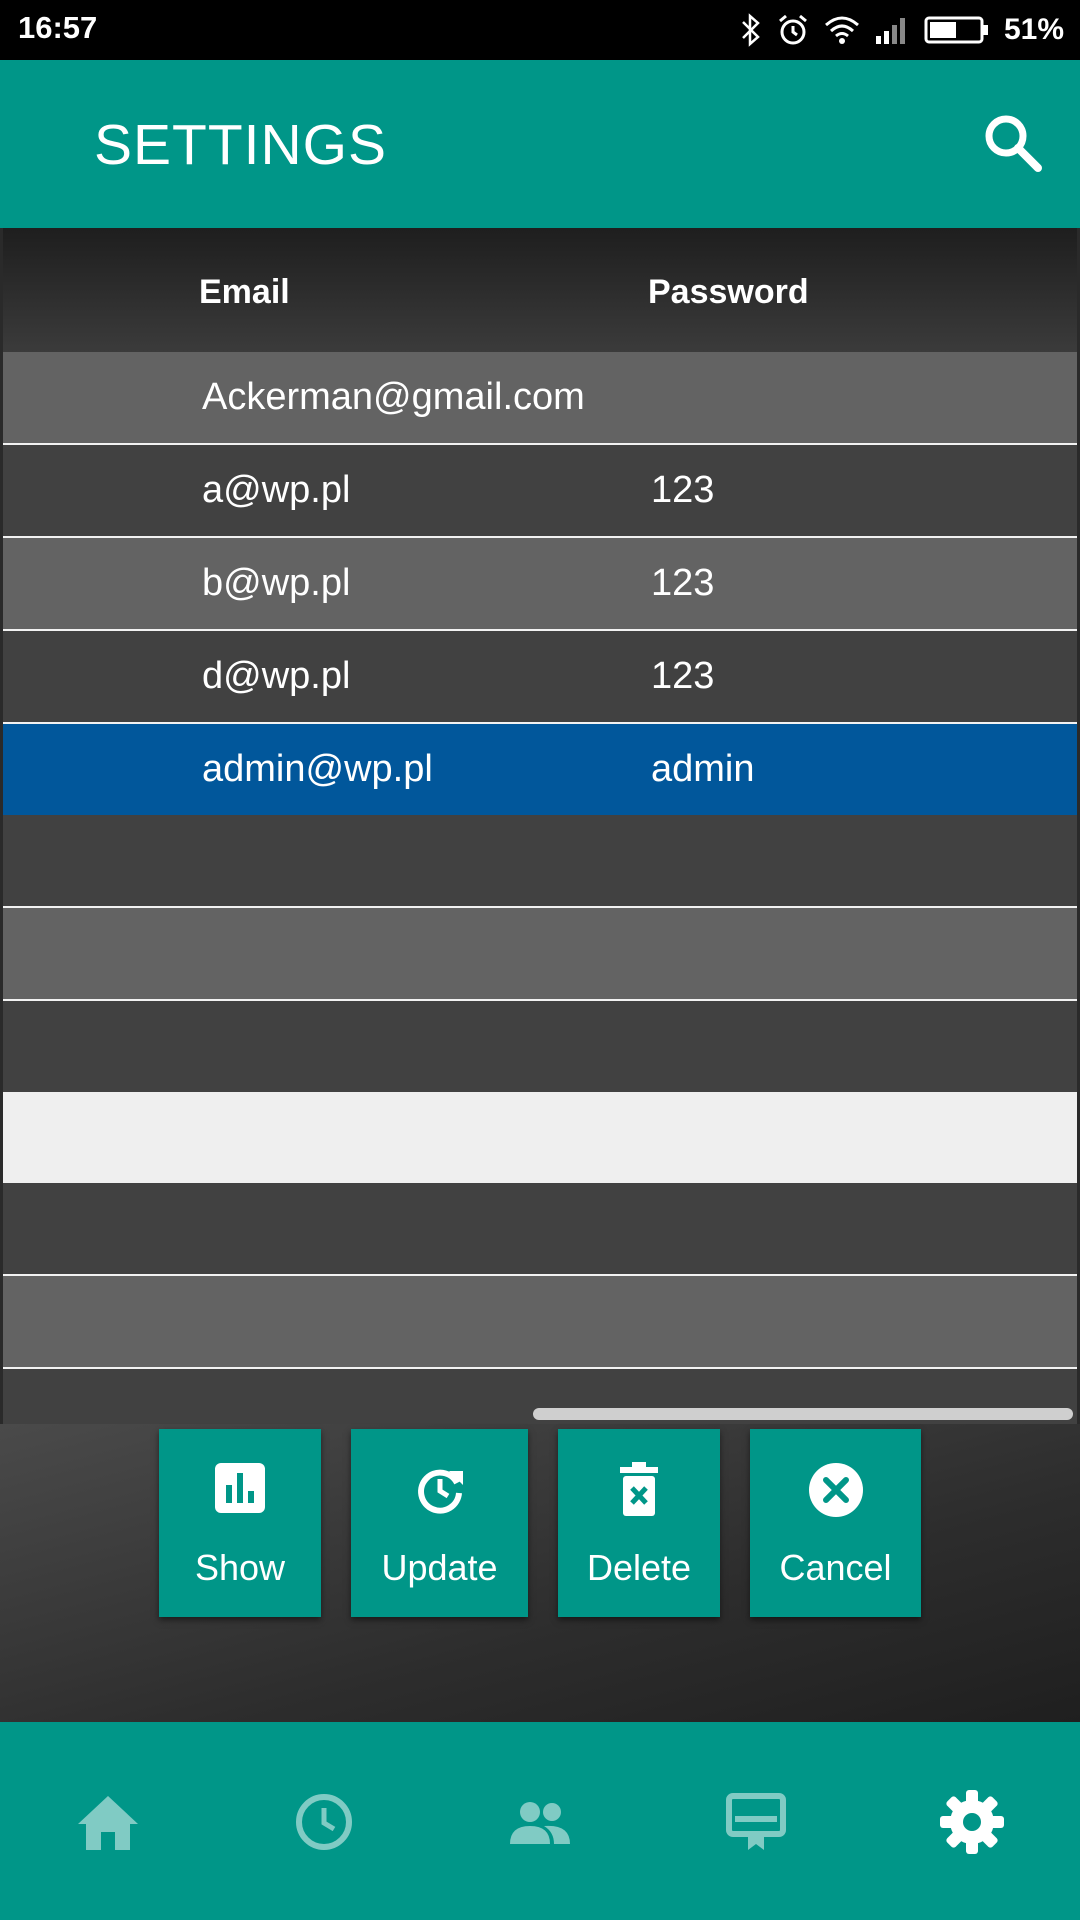 The height and width of the screenshot is (1920, 1080). What do you see at coordinates (841, 30) in the screenshot?
I see `wifi-icon` at bounding box center [841, 30].